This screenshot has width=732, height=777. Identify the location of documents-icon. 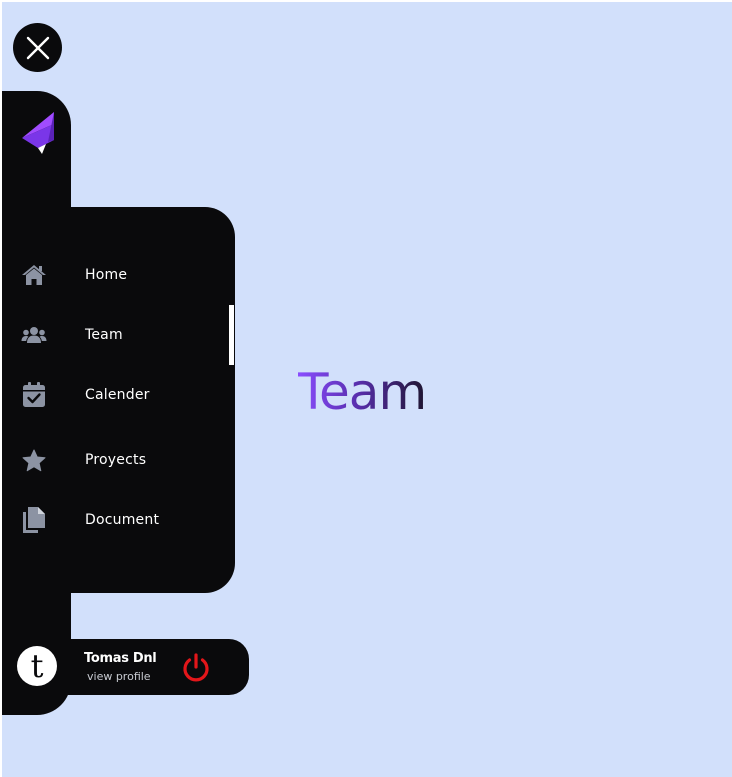
(34, 520).